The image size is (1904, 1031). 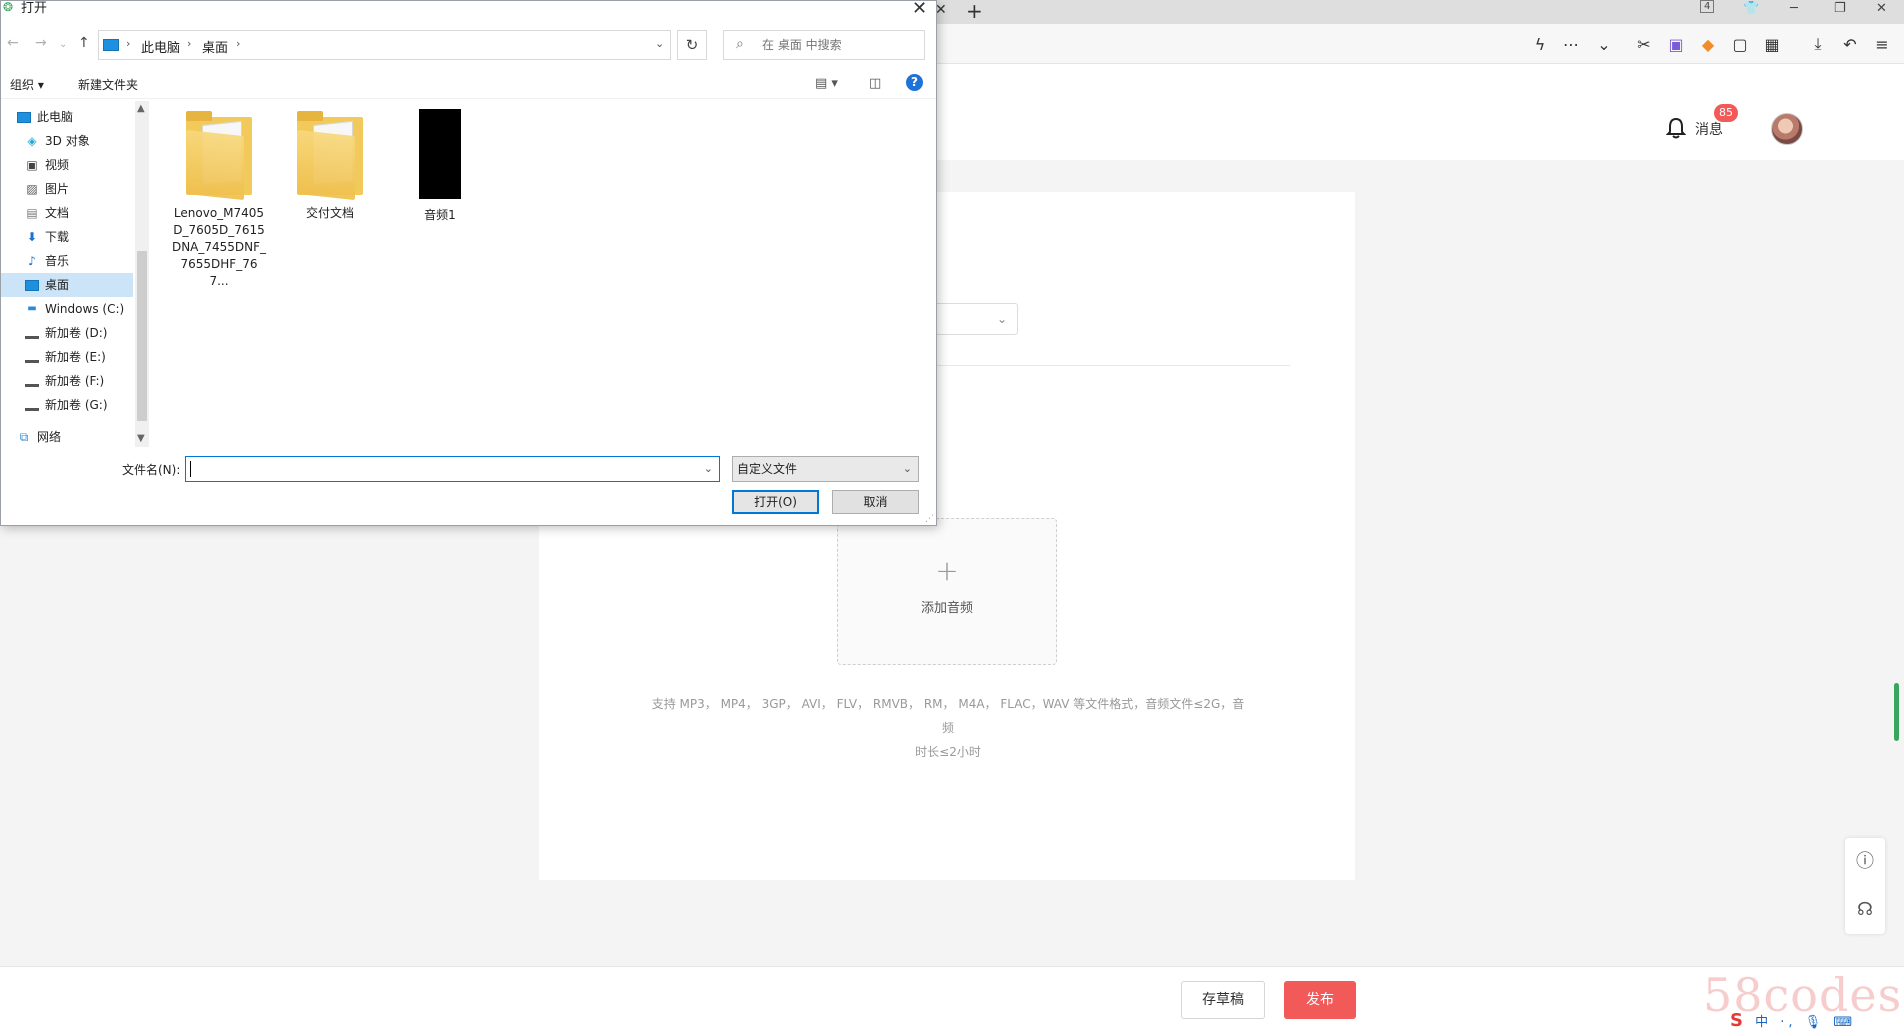 What do you see at coordinates (825, 469) in the screenshot?
I see `file-type-select: 自定义文件 ⌄` at bounding box center [825, 469].